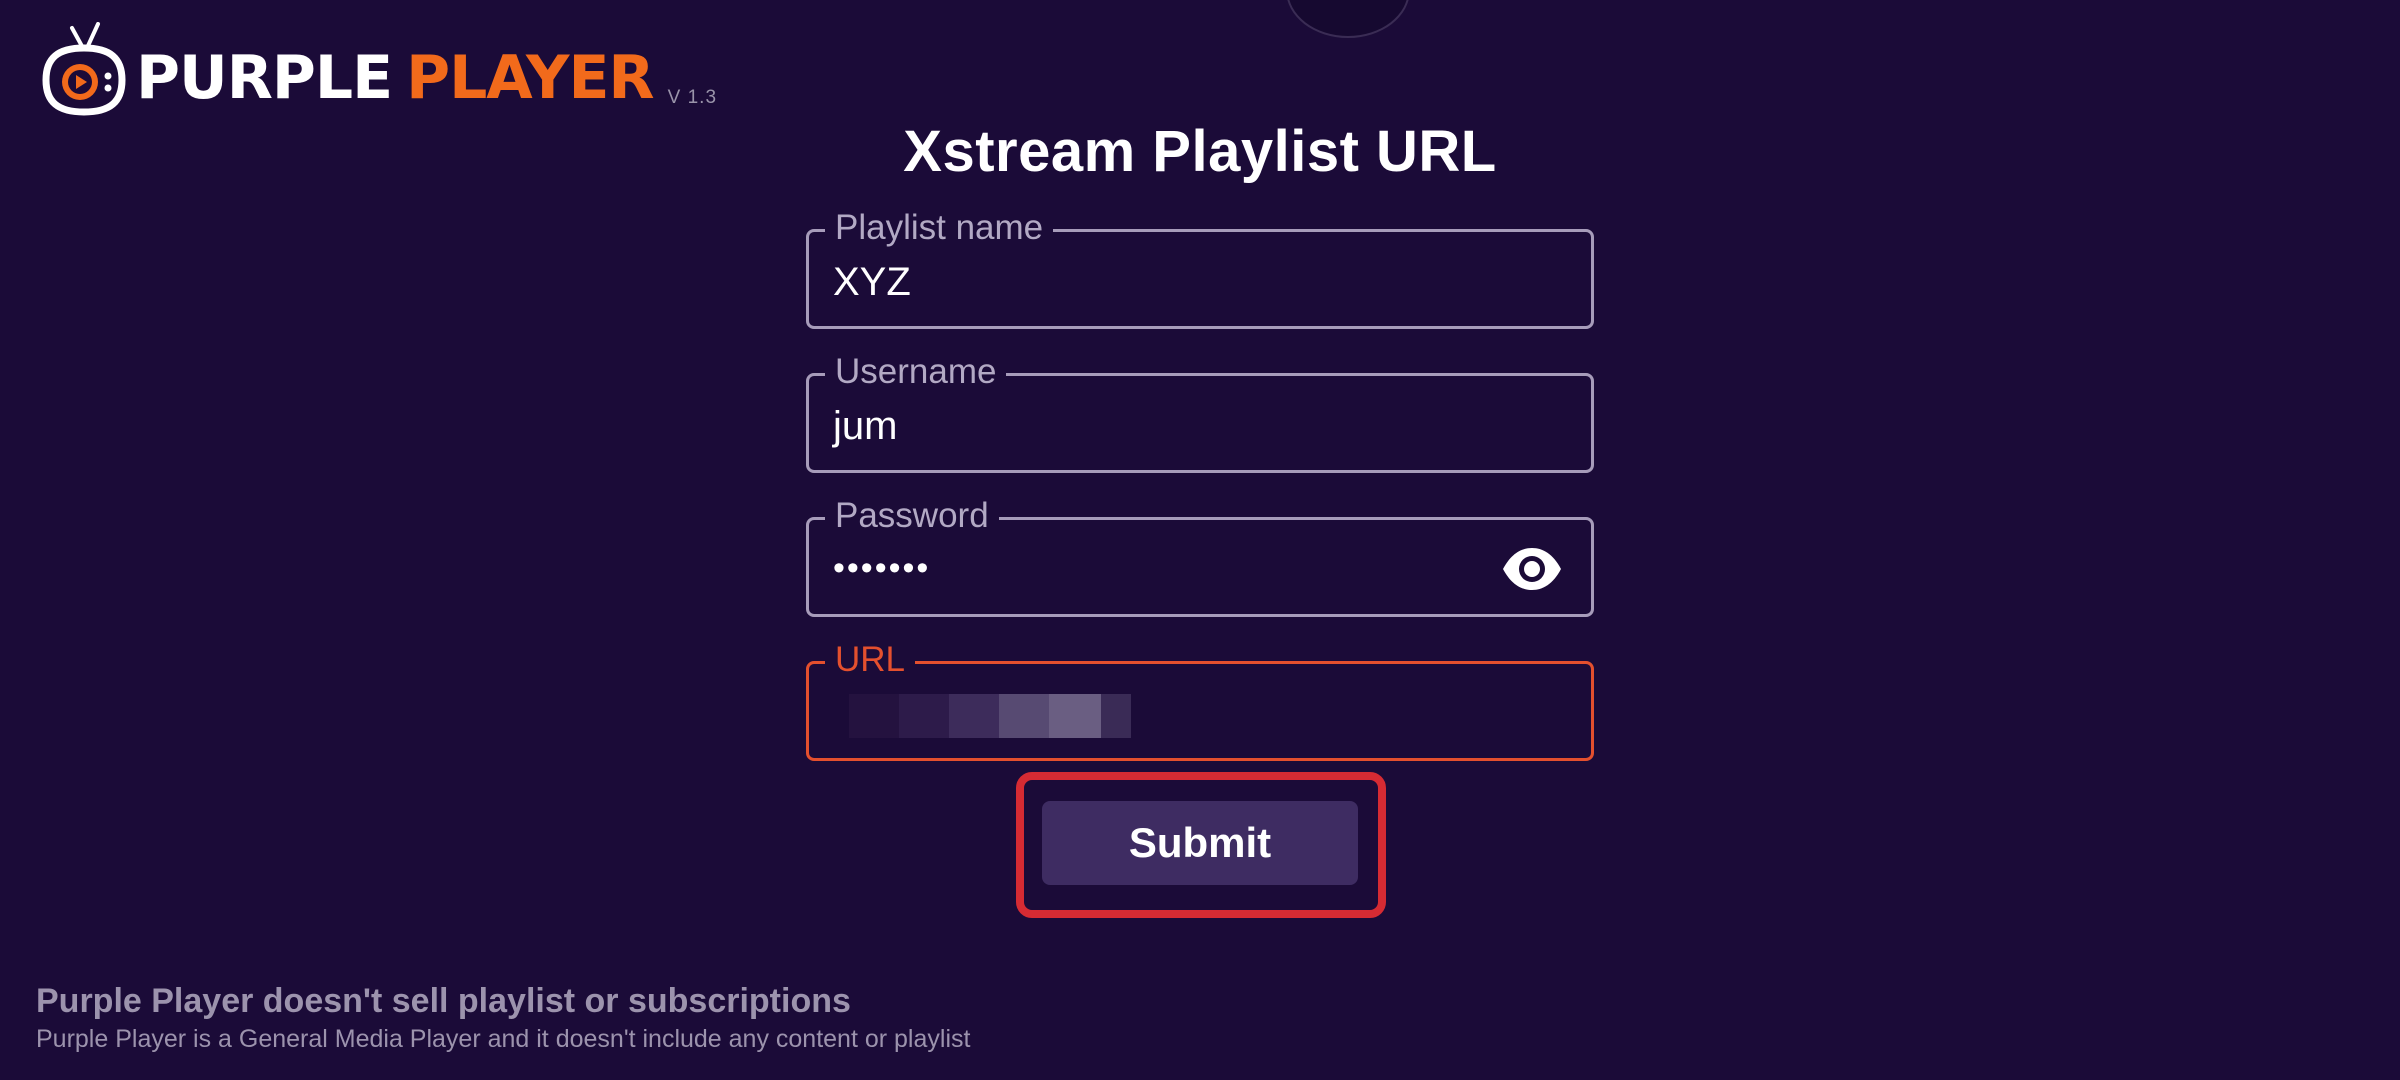 Image resolution: width=2400 pixels, height=1080 pixels. I want to click on camera-notch, so click(1348, 19).